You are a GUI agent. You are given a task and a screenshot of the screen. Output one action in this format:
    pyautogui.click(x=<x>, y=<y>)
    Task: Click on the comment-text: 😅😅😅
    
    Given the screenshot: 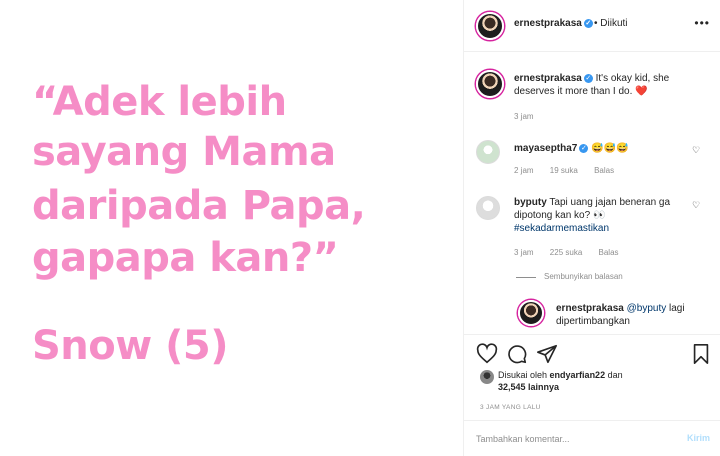 What is the action you would take?
    pyautogui.click(x=610, y=148)
    